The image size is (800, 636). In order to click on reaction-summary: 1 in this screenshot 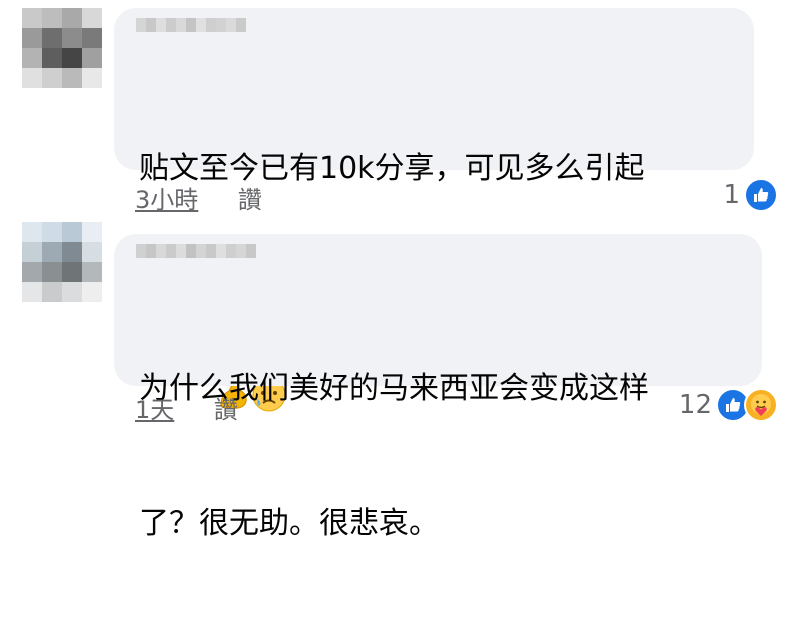, I will do `click(750, 195)`.